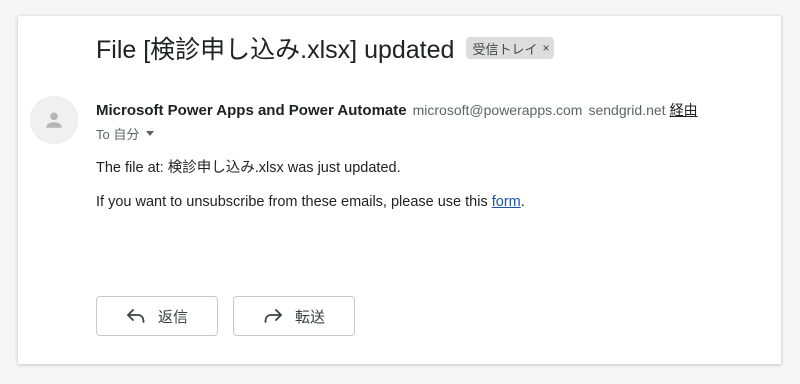 The width and height of the screenshot is (800, 384). What do you see at coordinates (251, 110) in the screenshot?
I see `sender-name: Microsoft Power Apps and Power Automate` at bounding box center [251, 110].